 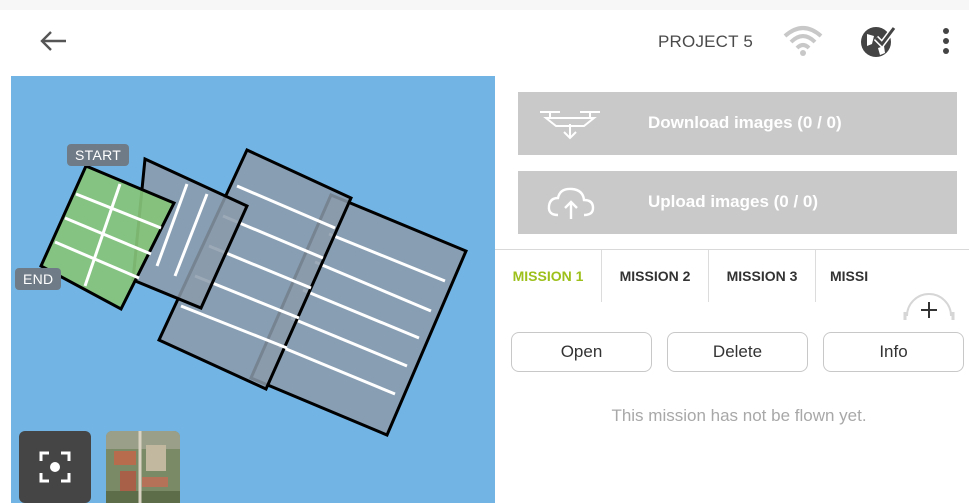 I want to click on add-mission-button, so click(x=929, y=304).